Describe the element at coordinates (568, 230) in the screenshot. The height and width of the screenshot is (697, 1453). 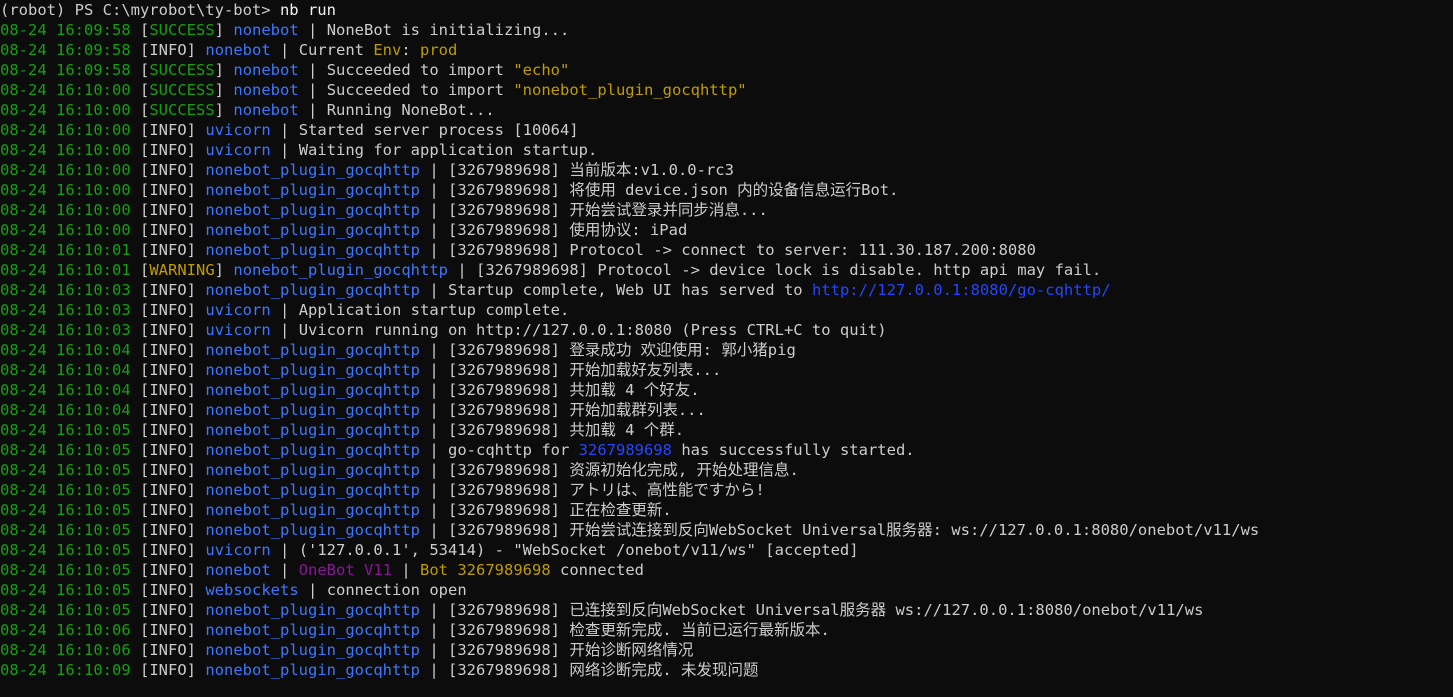
I see `log-message: [3267989698] 使用协议: iPad` at that location.